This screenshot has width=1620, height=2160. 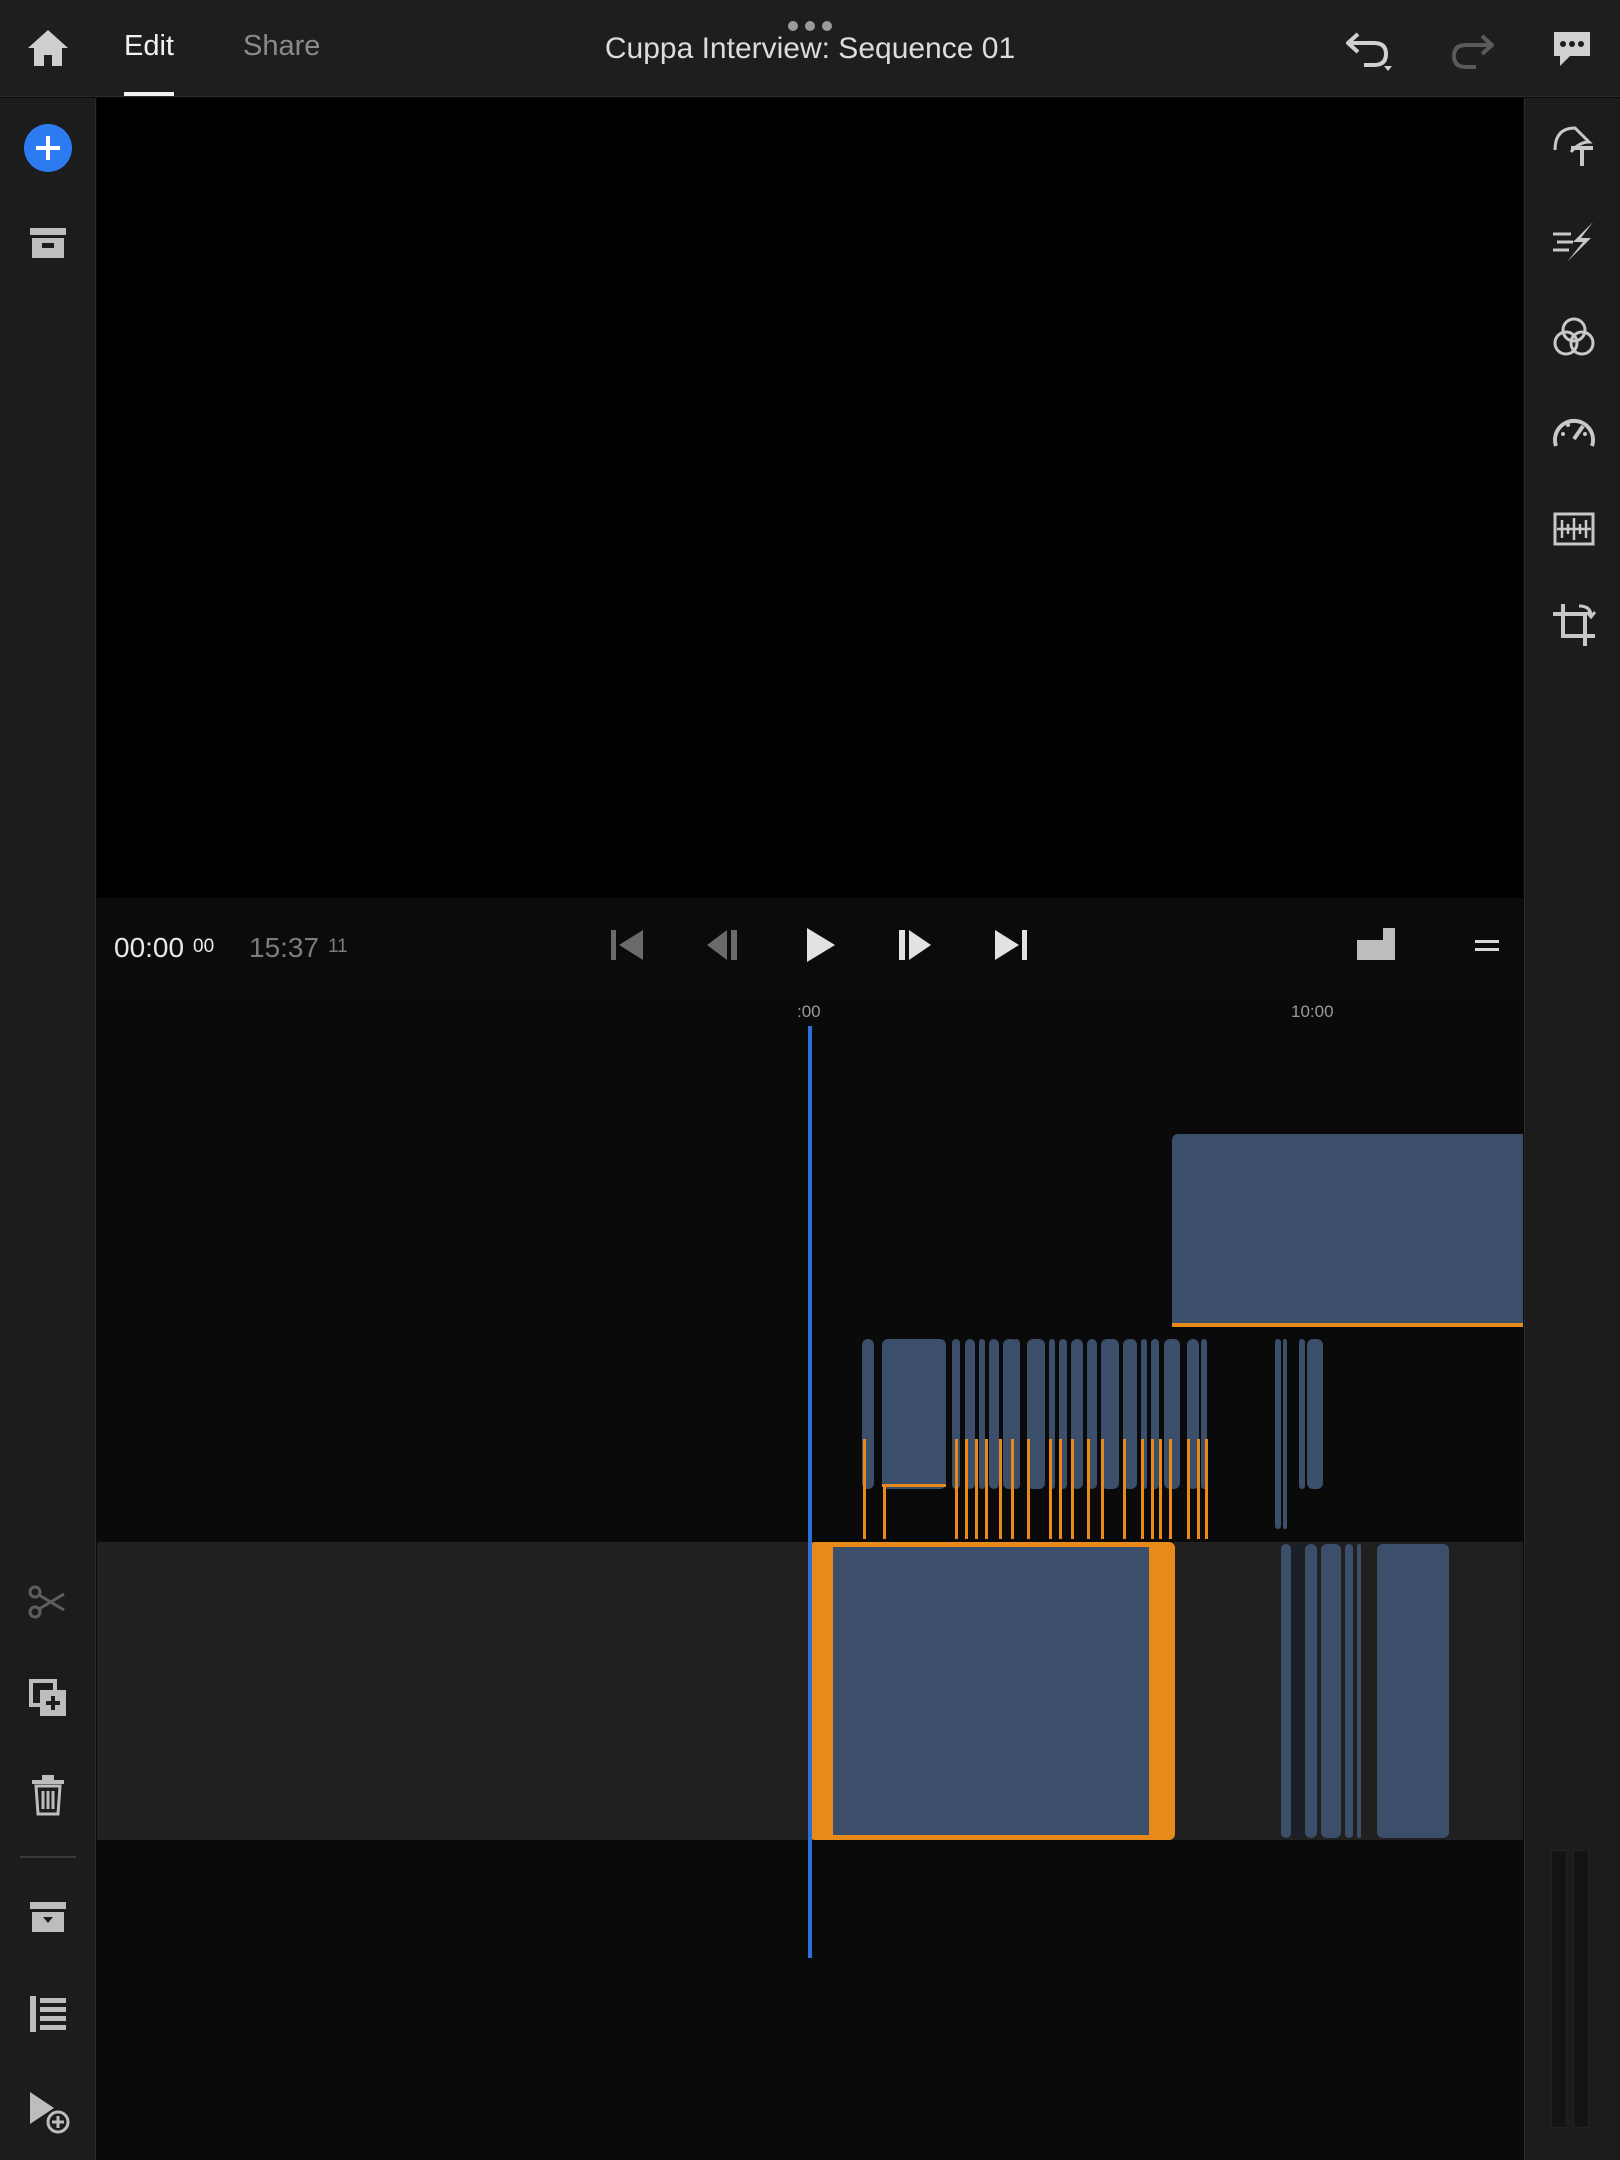 I want to click on add-to-timeline-icon, so click(x=48, y=2110).